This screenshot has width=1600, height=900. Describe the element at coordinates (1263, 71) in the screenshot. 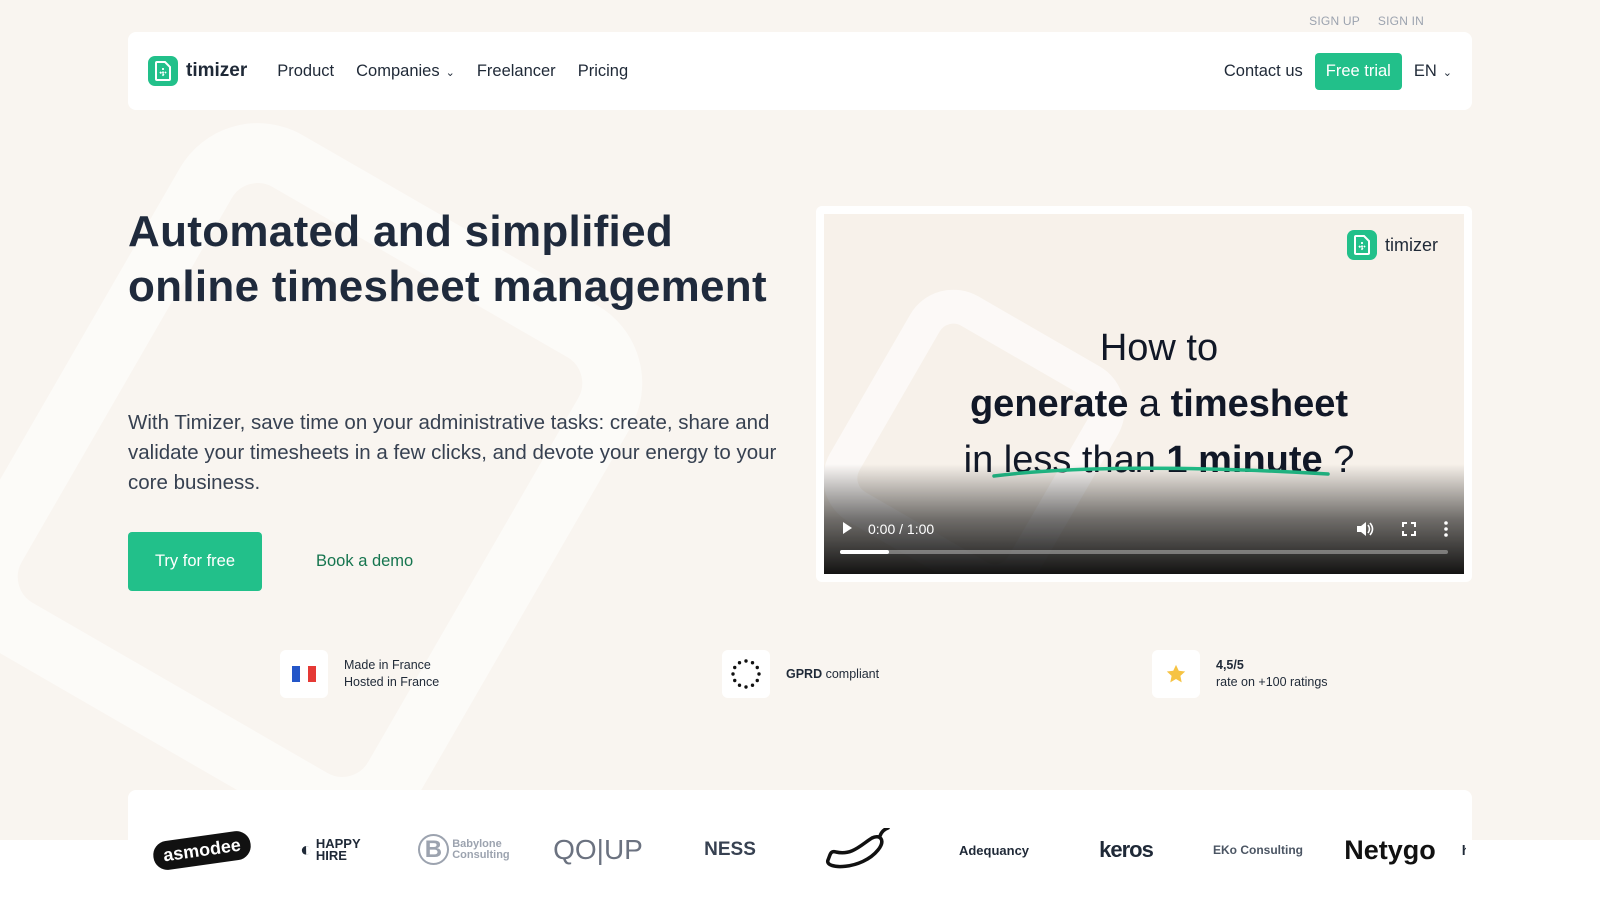

I see `contact-us-link: Contact us` at that location.